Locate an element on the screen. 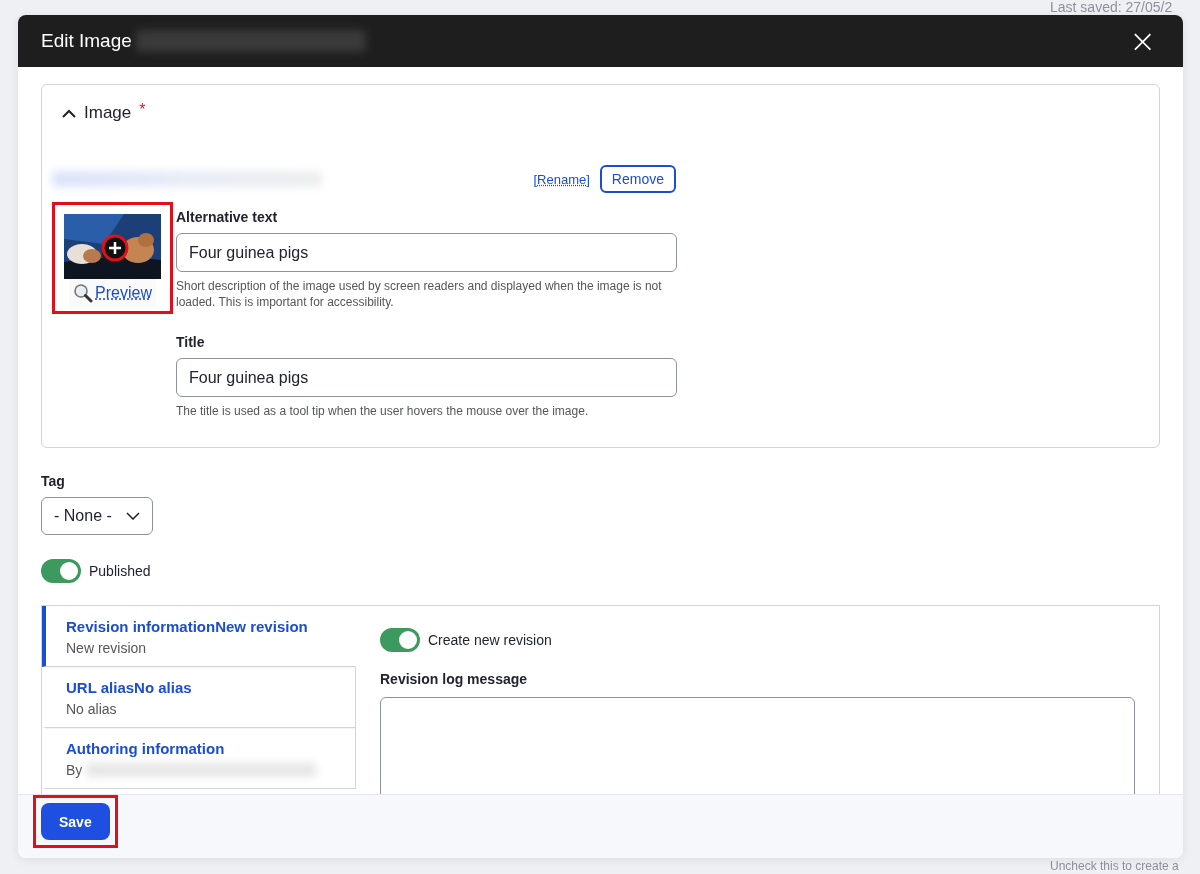  dialog-title: Edit Image is located at coordinates (86, 41).